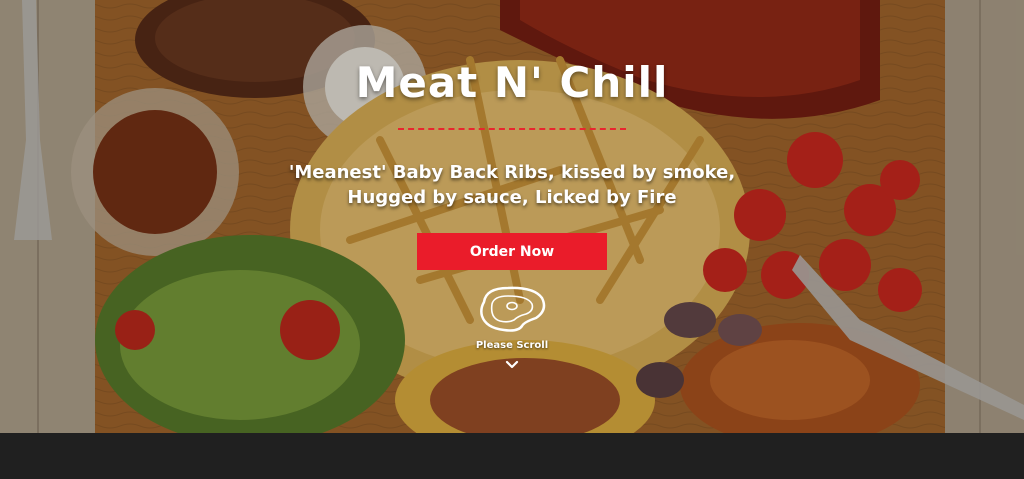 This screenshot has width=1024, height=479. Describe the element at coordinates (512, 364) in the screenshot. I see `chevron-down-icon` at that location.